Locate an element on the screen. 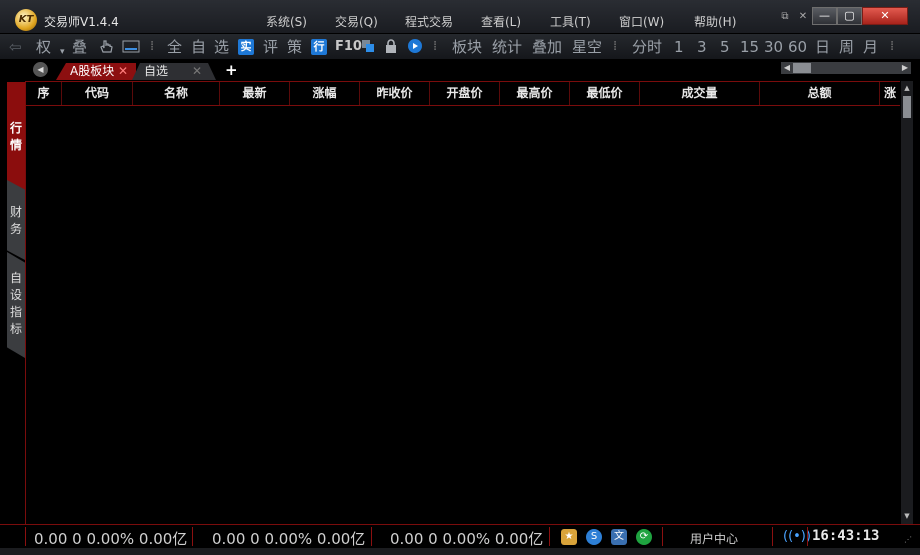 Image resolution: width=920 pixels, height=555 pixels. column-header-open: 开盘价 is located at coordinates (465, 93).